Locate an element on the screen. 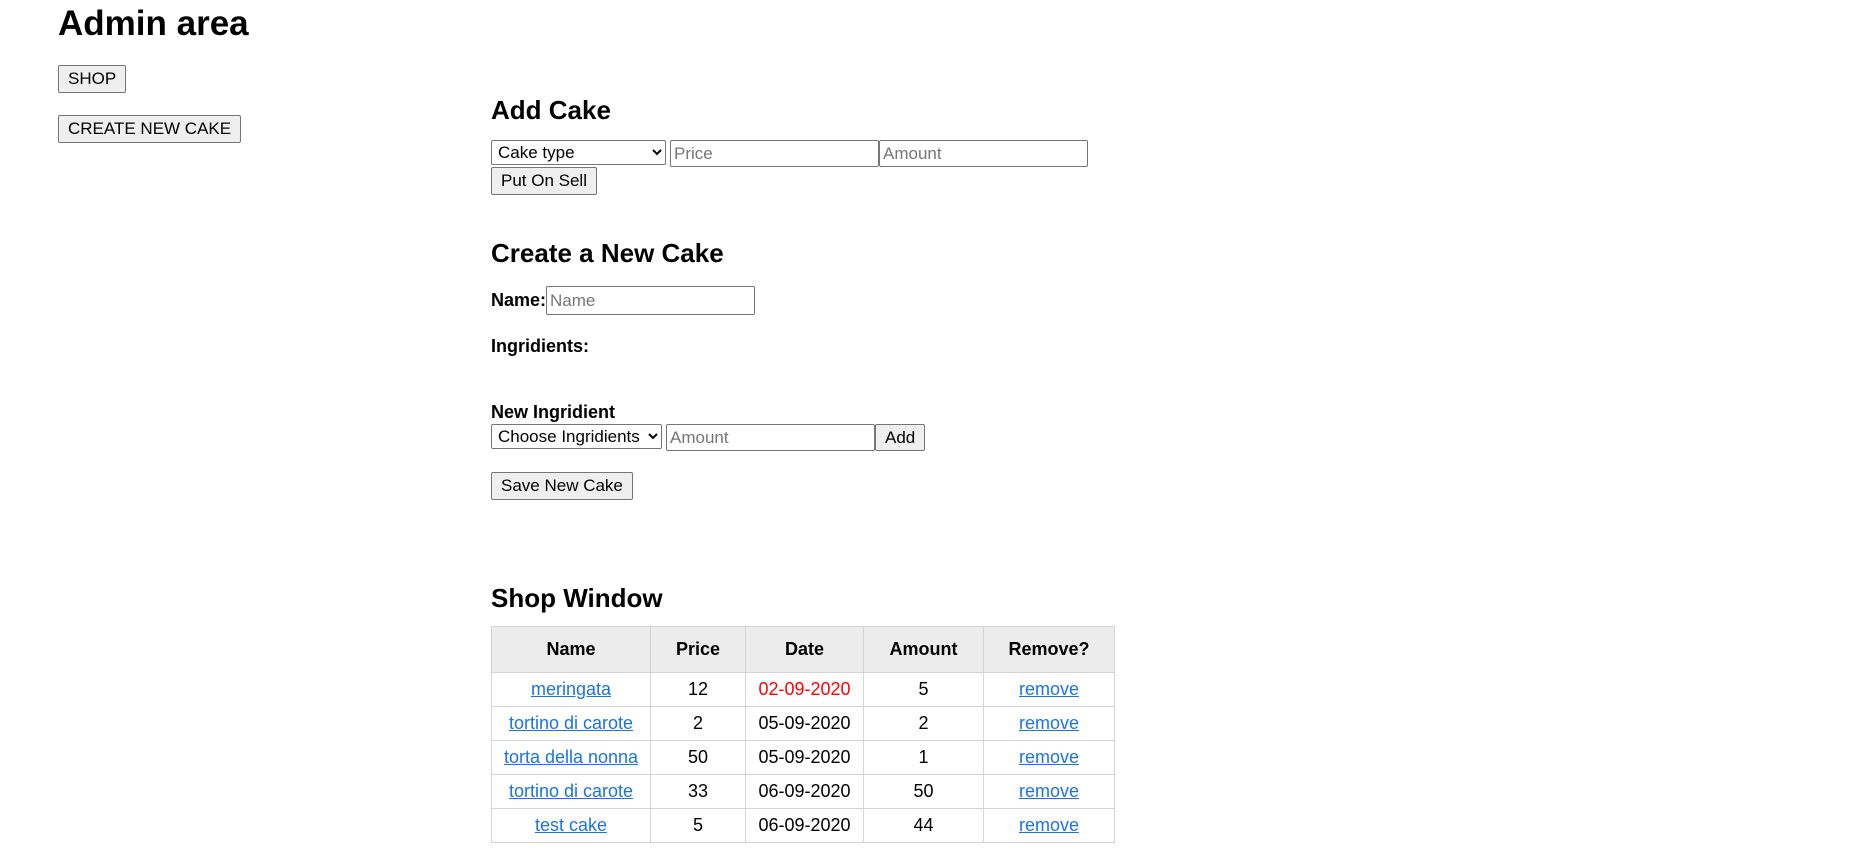 The height and width of the screenshot is (863, 1869). column-header-date: Date is located at coordinates (804, 649).